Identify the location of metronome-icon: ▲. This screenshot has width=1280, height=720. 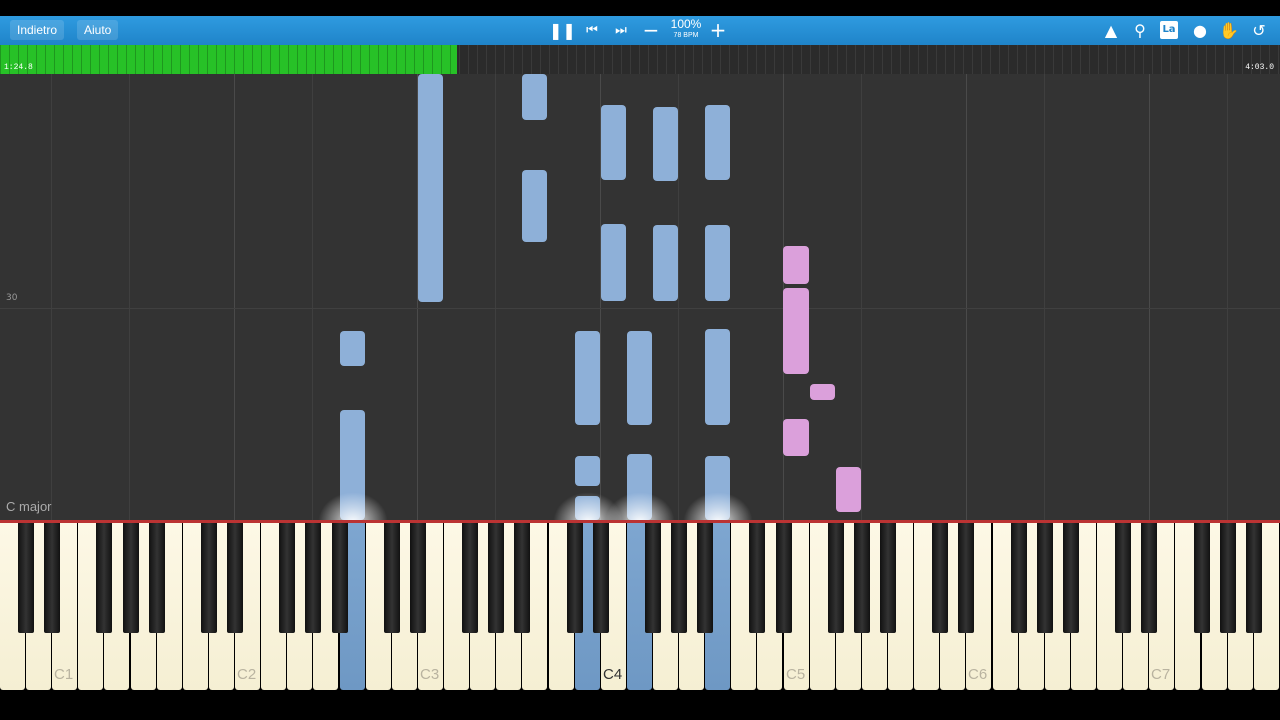
(1111, 30).